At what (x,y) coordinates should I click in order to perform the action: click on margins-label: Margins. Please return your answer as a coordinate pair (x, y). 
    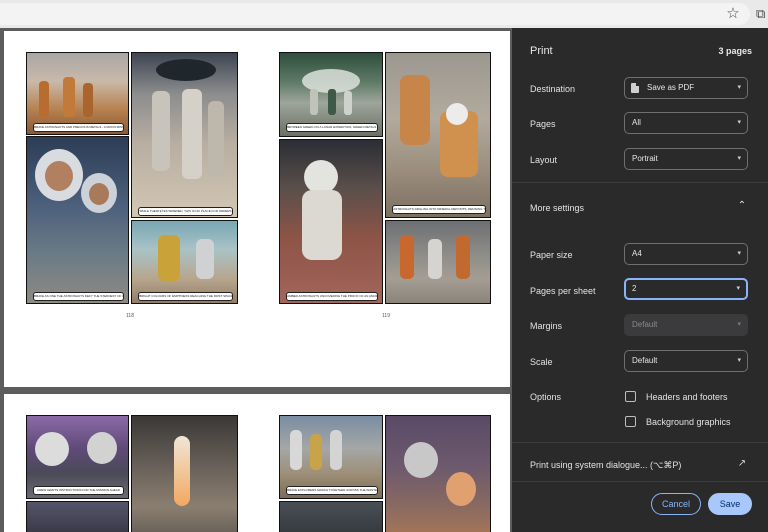
    Looking at the image, I should click on (546, 326).